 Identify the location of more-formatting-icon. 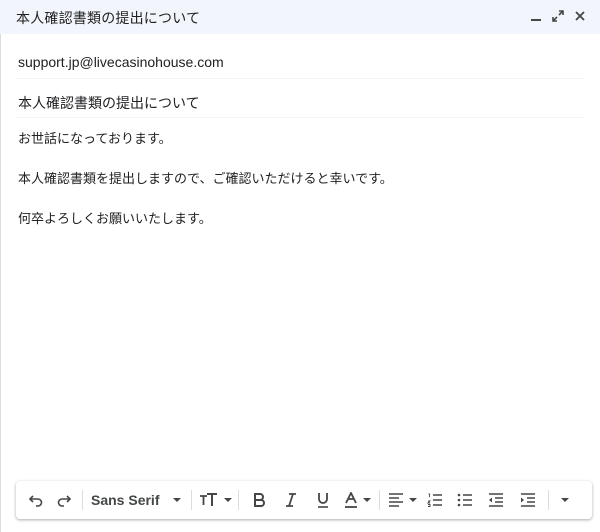
(565, 500).